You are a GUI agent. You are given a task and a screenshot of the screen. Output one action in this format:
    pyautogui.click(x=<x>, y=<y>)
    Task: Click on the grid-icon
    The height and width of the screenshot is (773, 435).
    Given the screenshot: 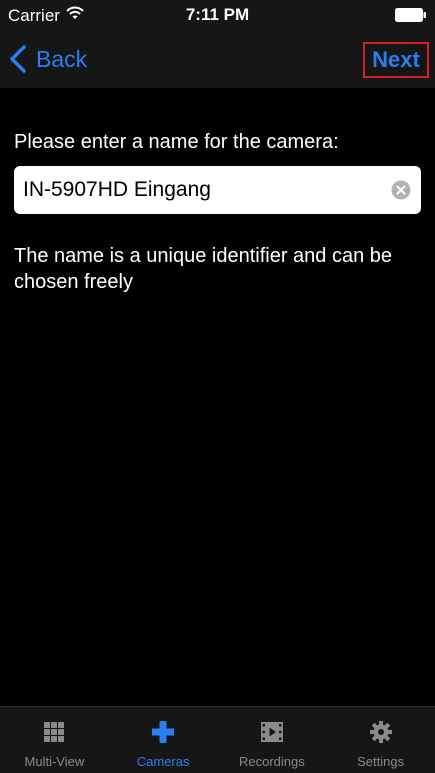 What is the action you would take?
    pyautogui.click(x=54, y=732)
    